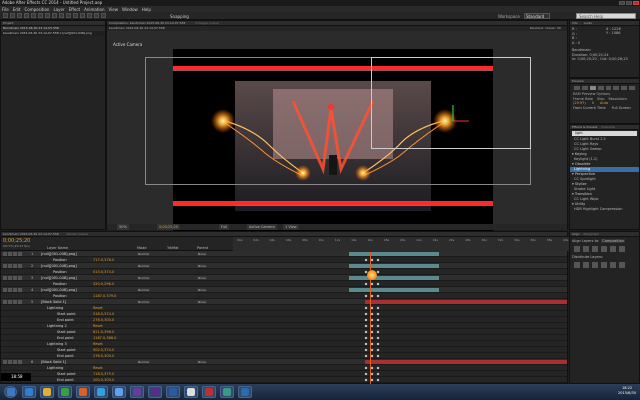 This screenshot has height=400, width=640. What do you see at coordinates (227, 392) in the screenshot?
I see `taskbar-button-app13` at bounding box center [227, 392].